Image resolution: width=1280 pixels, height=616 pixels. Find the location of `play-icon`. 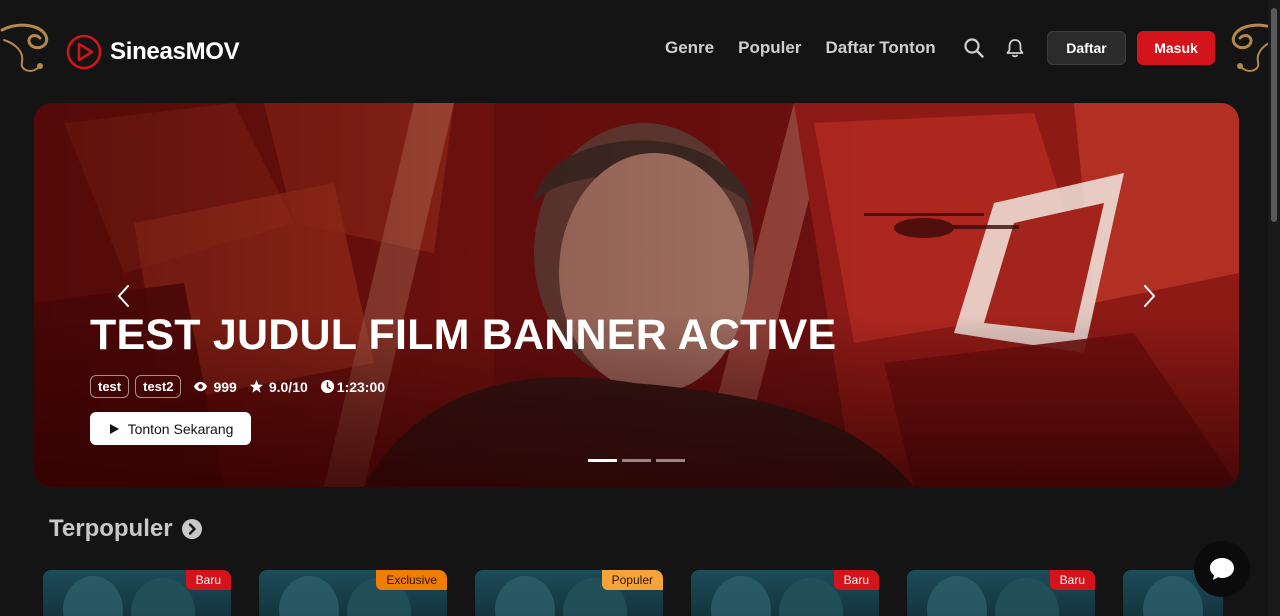

play-icon is located at coordinates (114, 428).